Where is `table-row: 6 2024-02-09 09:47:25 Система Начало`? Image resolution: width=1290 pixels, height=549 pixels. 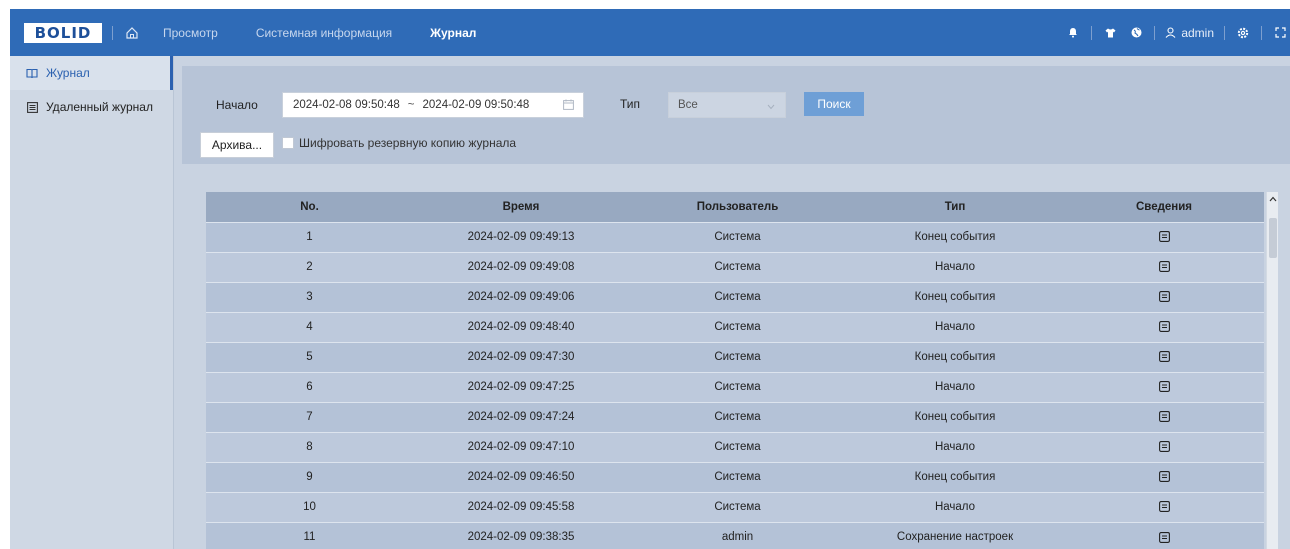
table-row: 6 2024-02-09 09:47:25 Система Начало is located at coordinates (735, 386).